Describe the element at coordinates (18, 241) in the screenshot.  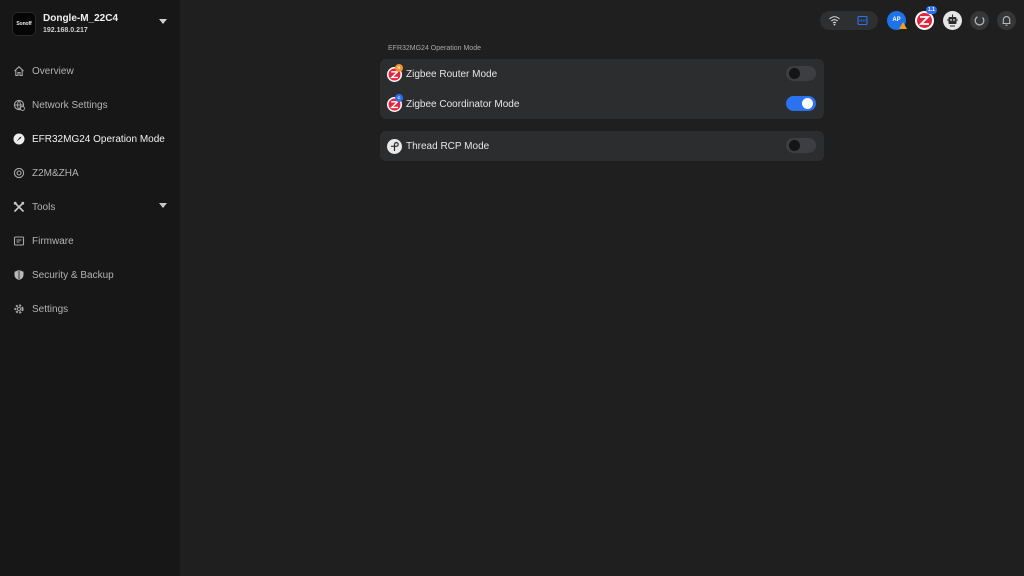
I see `firmware-icon` at that location.